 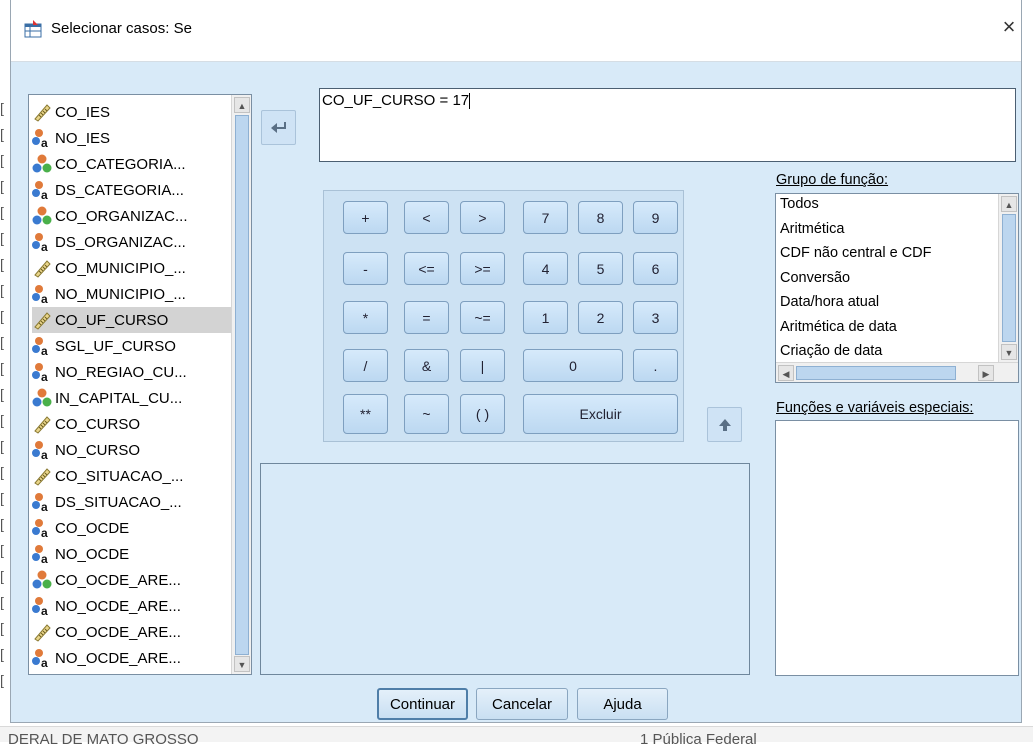 I want to click on scroll-left-arrow-icon: ◀, so click(x=786, y=373).